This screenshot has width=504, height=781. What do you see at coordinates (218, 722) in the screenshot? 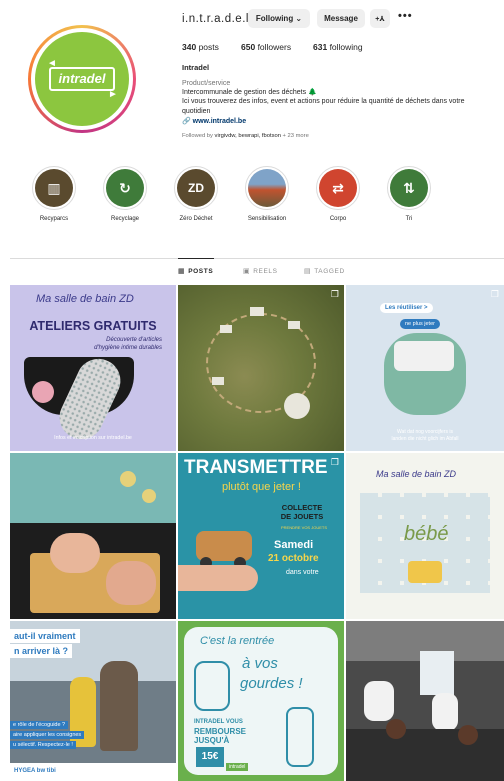
I see `post-body: INTRADEL VOUS` at bounding box center [218, 722].